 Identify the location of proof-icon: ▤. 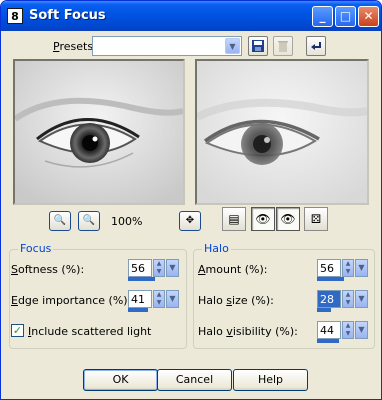
(234, 219).